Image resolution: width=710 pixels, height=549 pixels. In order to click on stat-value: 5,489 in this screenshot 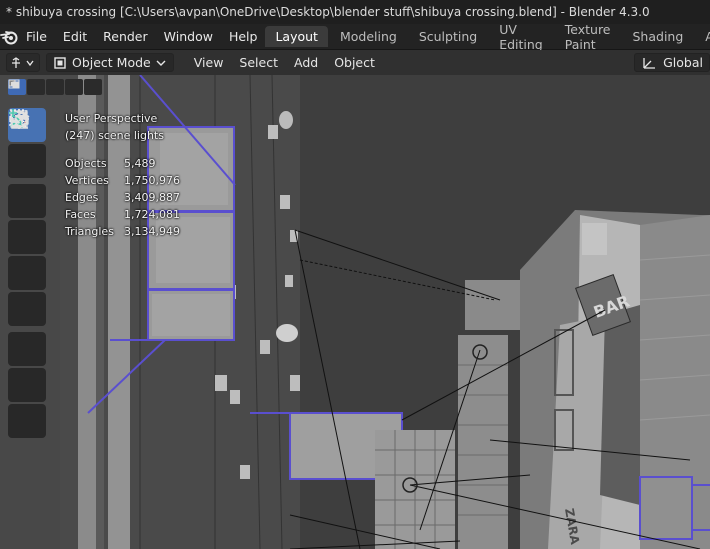, I will do `click(140, 163)`.